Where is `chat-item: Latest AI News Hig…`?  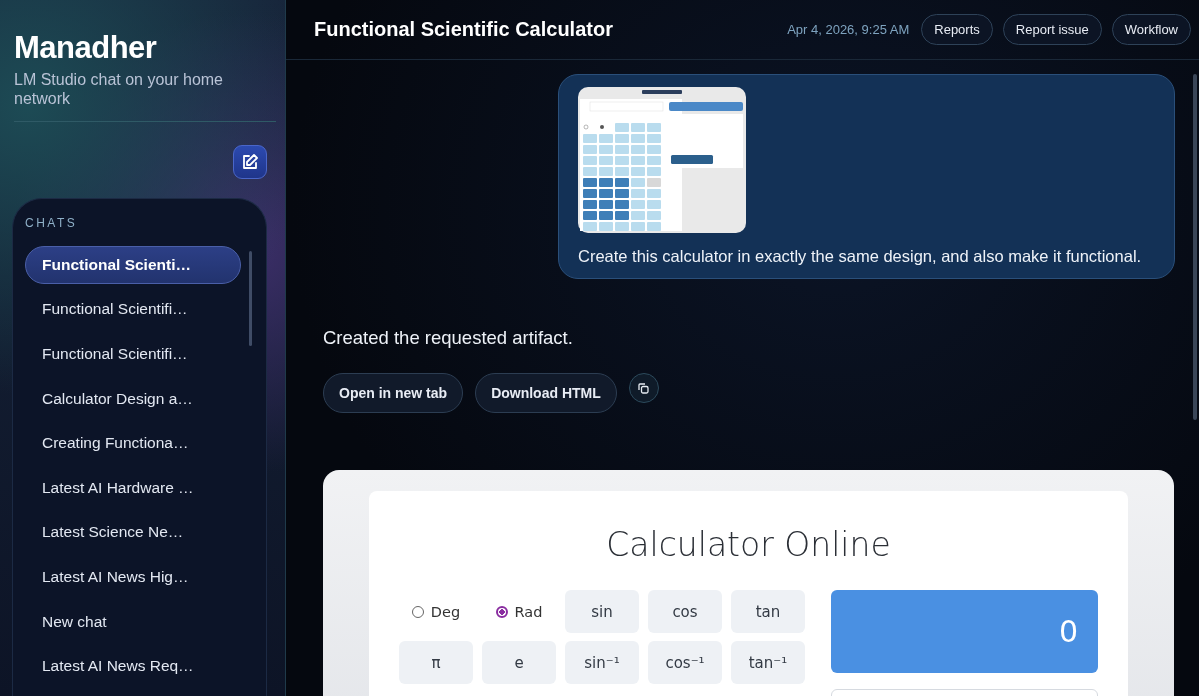
chat-item: Latest AI News Hig… is located at coordinates (133, 577).